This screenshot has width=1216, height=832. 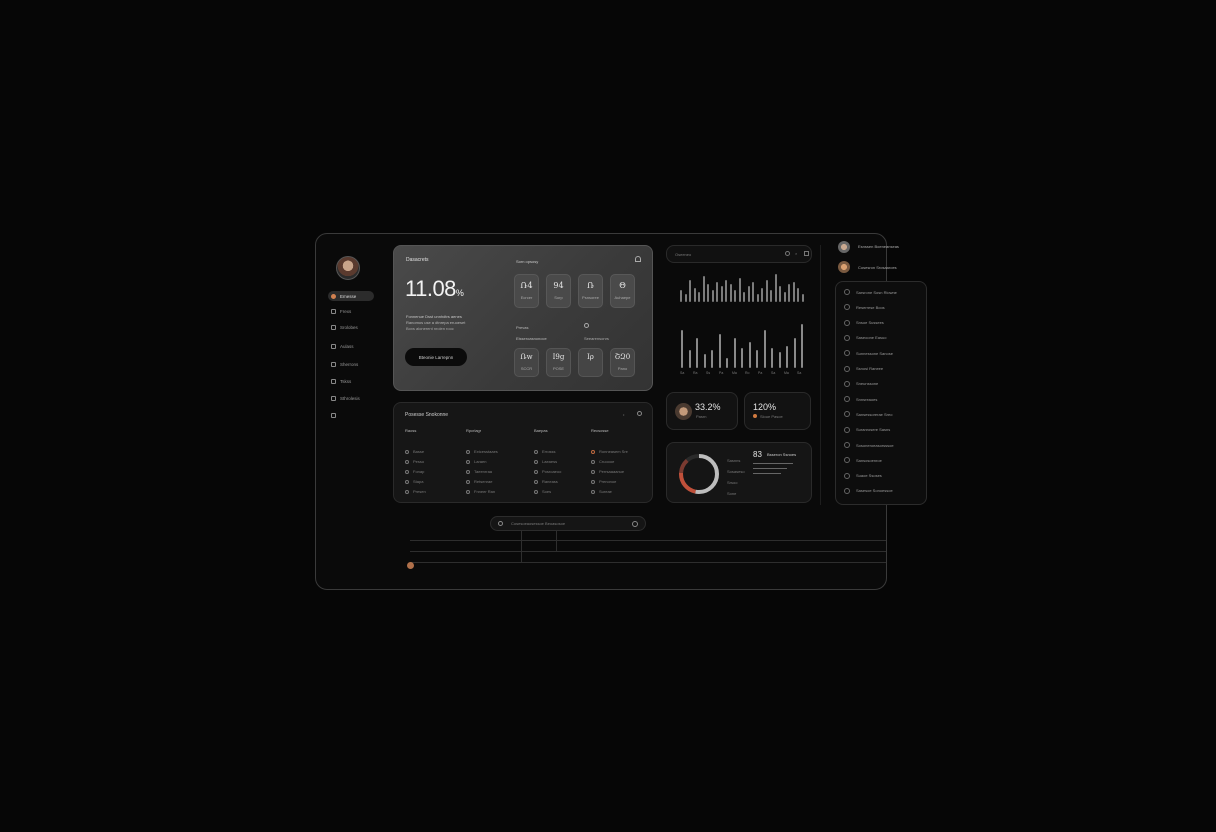 What do you see at coordinates (865, 337) in the screenshot?
I see `list-item: Saseoone Easuo` at bounding box center [865, 337].